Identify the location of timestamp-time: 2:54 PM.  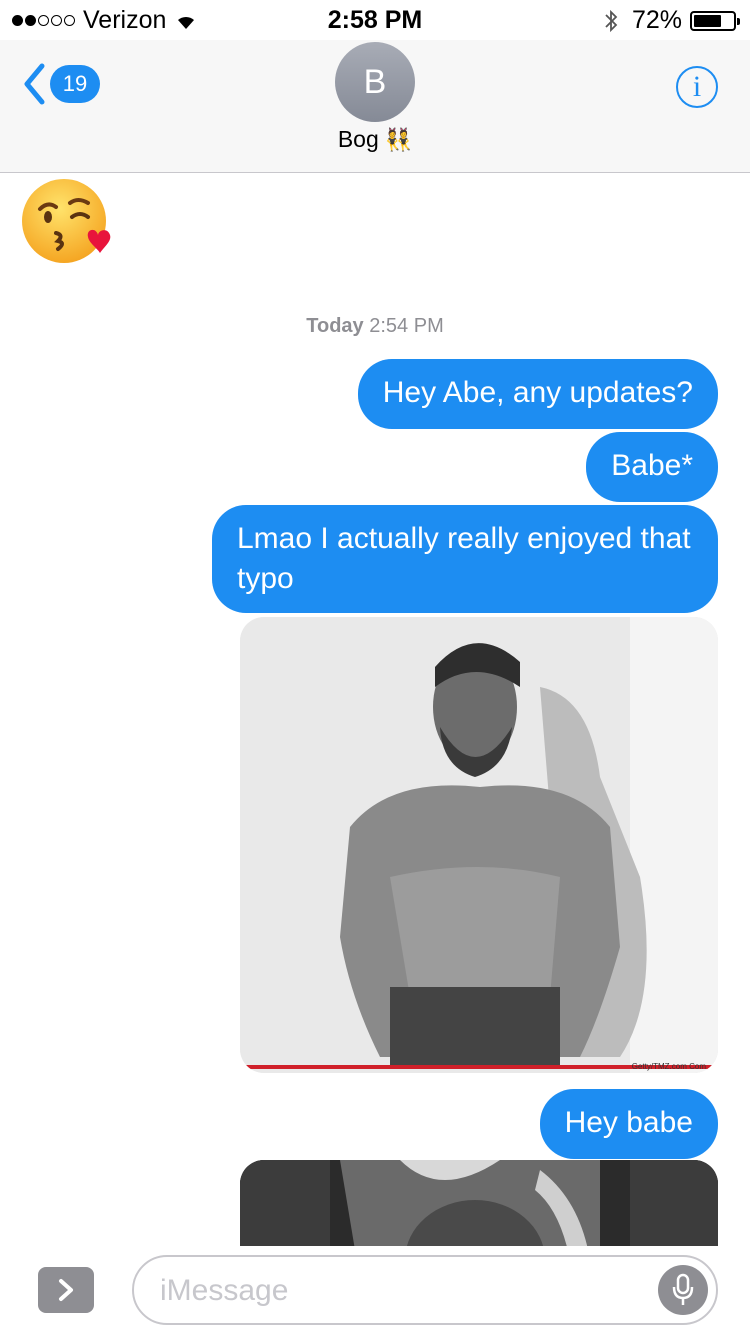
(406, 326).